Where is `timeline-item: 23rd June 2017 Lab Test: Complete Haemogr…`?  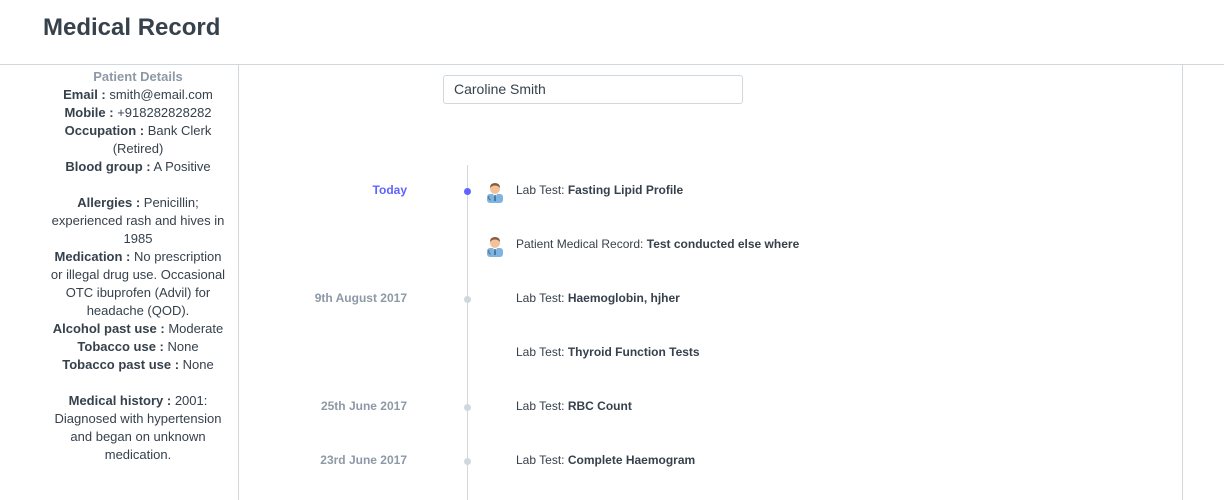 timeline-item: 23rd June 2017 Lab Test: Complete Haemogr… is located at coordinates (590, 462).